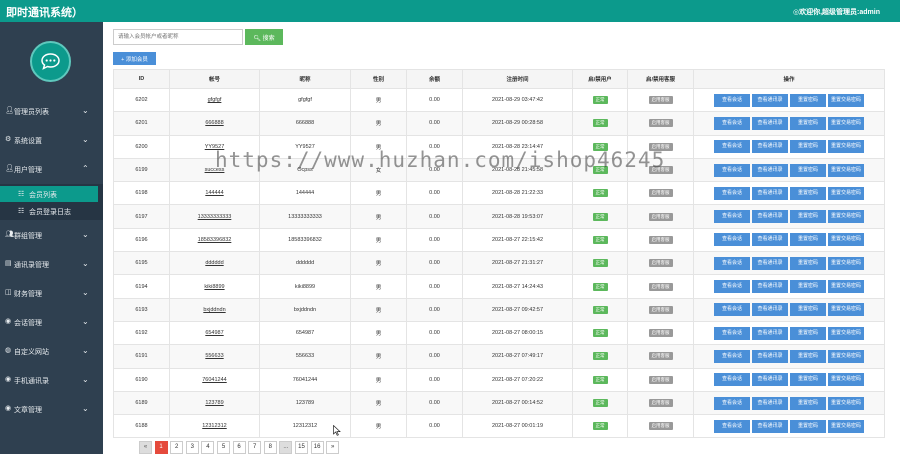  I want to click on page-button: 5, so click(223, 447).